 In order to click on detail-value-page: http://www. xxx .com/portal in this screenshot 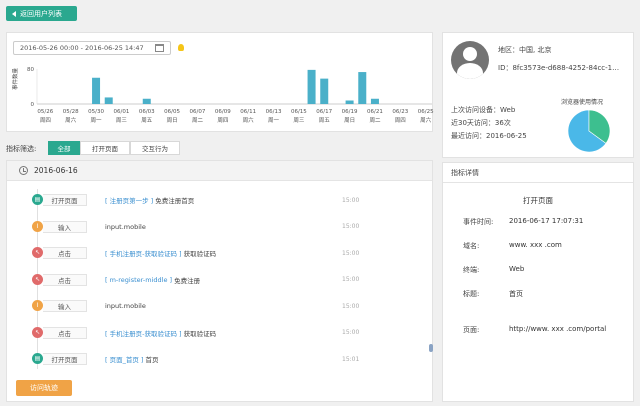, I will do `click(558, 329)`.